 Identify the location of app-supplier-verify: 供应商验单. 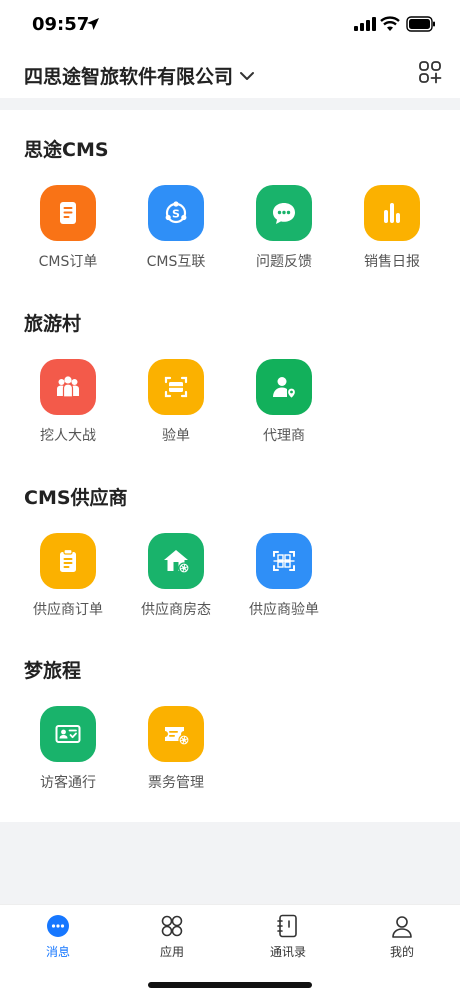
(284, 579).